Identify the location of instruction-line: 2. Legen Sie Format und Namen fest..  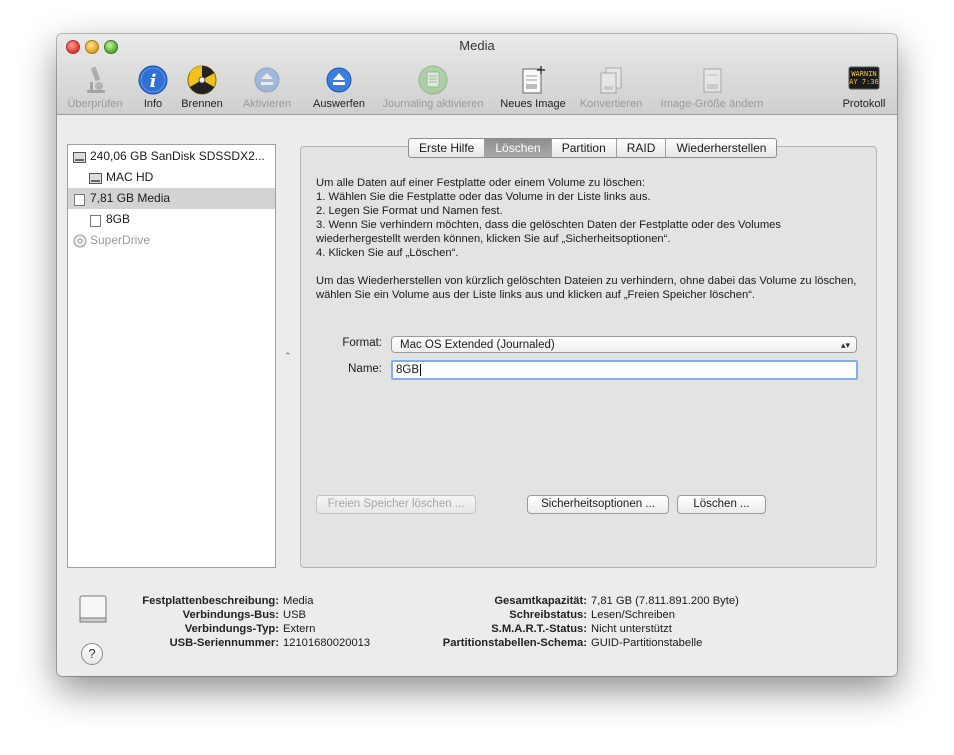
(409, 211).